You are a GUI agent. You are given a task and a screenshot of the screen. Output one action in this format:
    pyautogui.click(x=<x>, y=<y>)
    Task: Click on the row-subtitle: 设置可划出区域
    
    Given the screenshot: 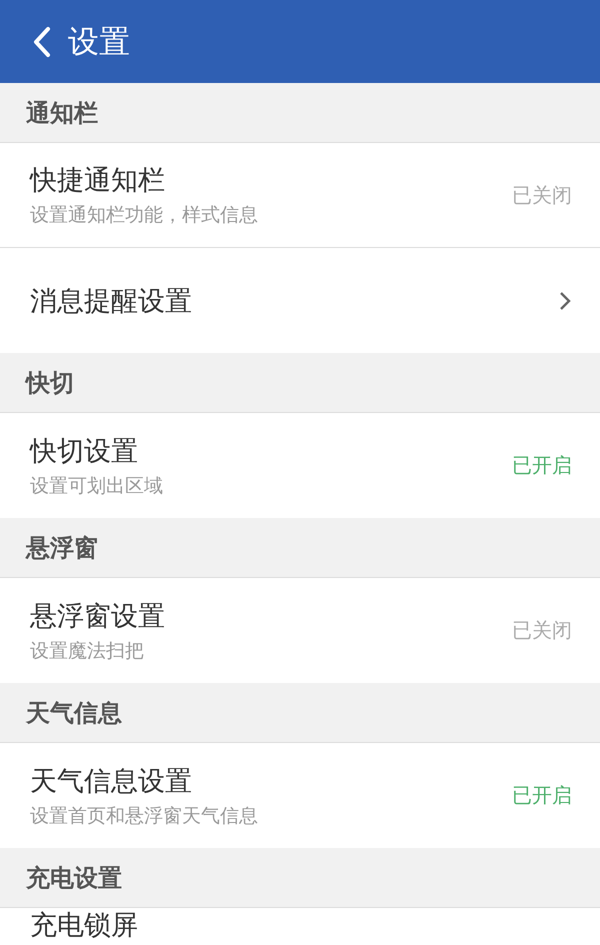 What is the action you would take?
    pyautogui.click(x=96, y=486)
    